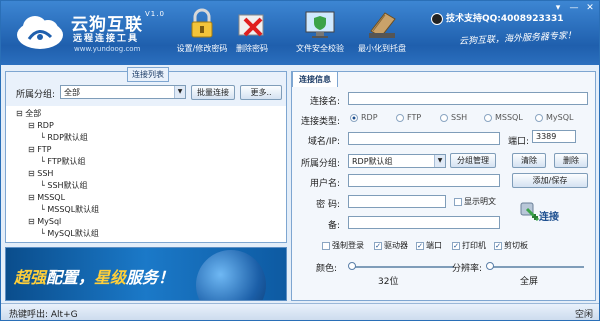 Image resolution: width=600 pixels, height=321 pixels. I want to click on cloud-logo-icon, so click(40, 32).